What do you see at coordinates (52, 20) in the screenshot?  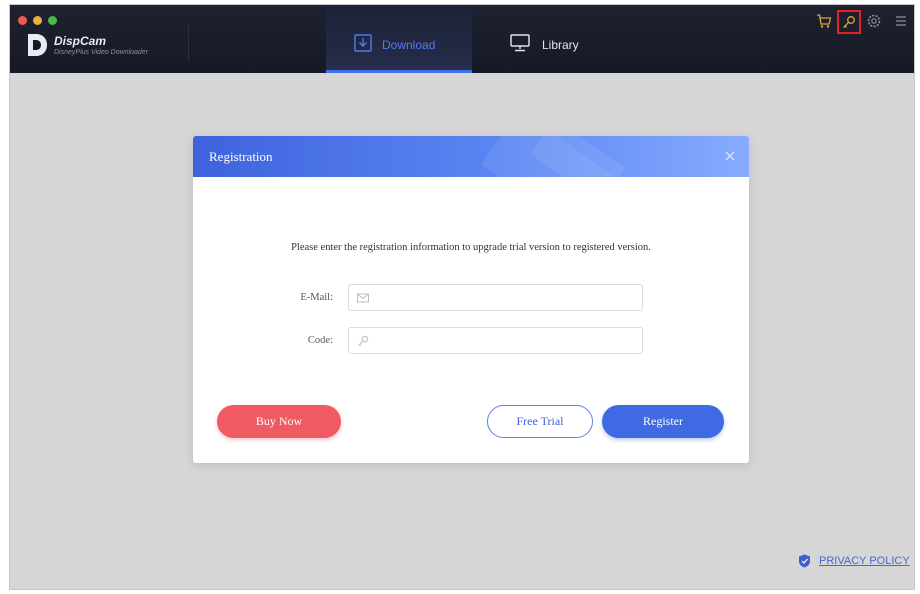 I see `zoom-window-button` at bounding box center [52, 20].